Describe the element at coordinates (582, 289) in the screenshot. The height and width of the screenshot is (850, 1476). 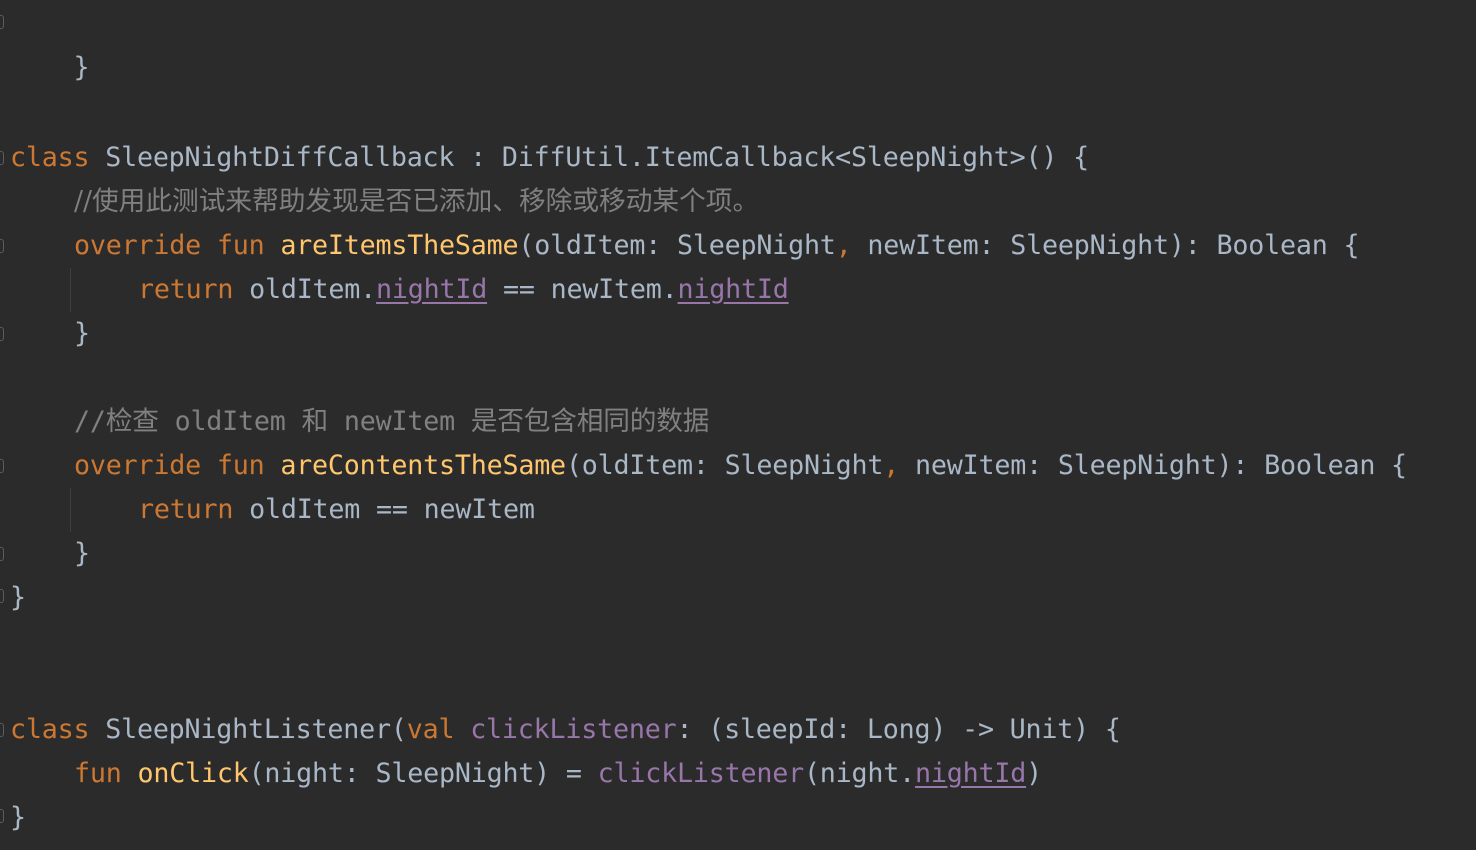
I see `expression: == newItem.` at that location.